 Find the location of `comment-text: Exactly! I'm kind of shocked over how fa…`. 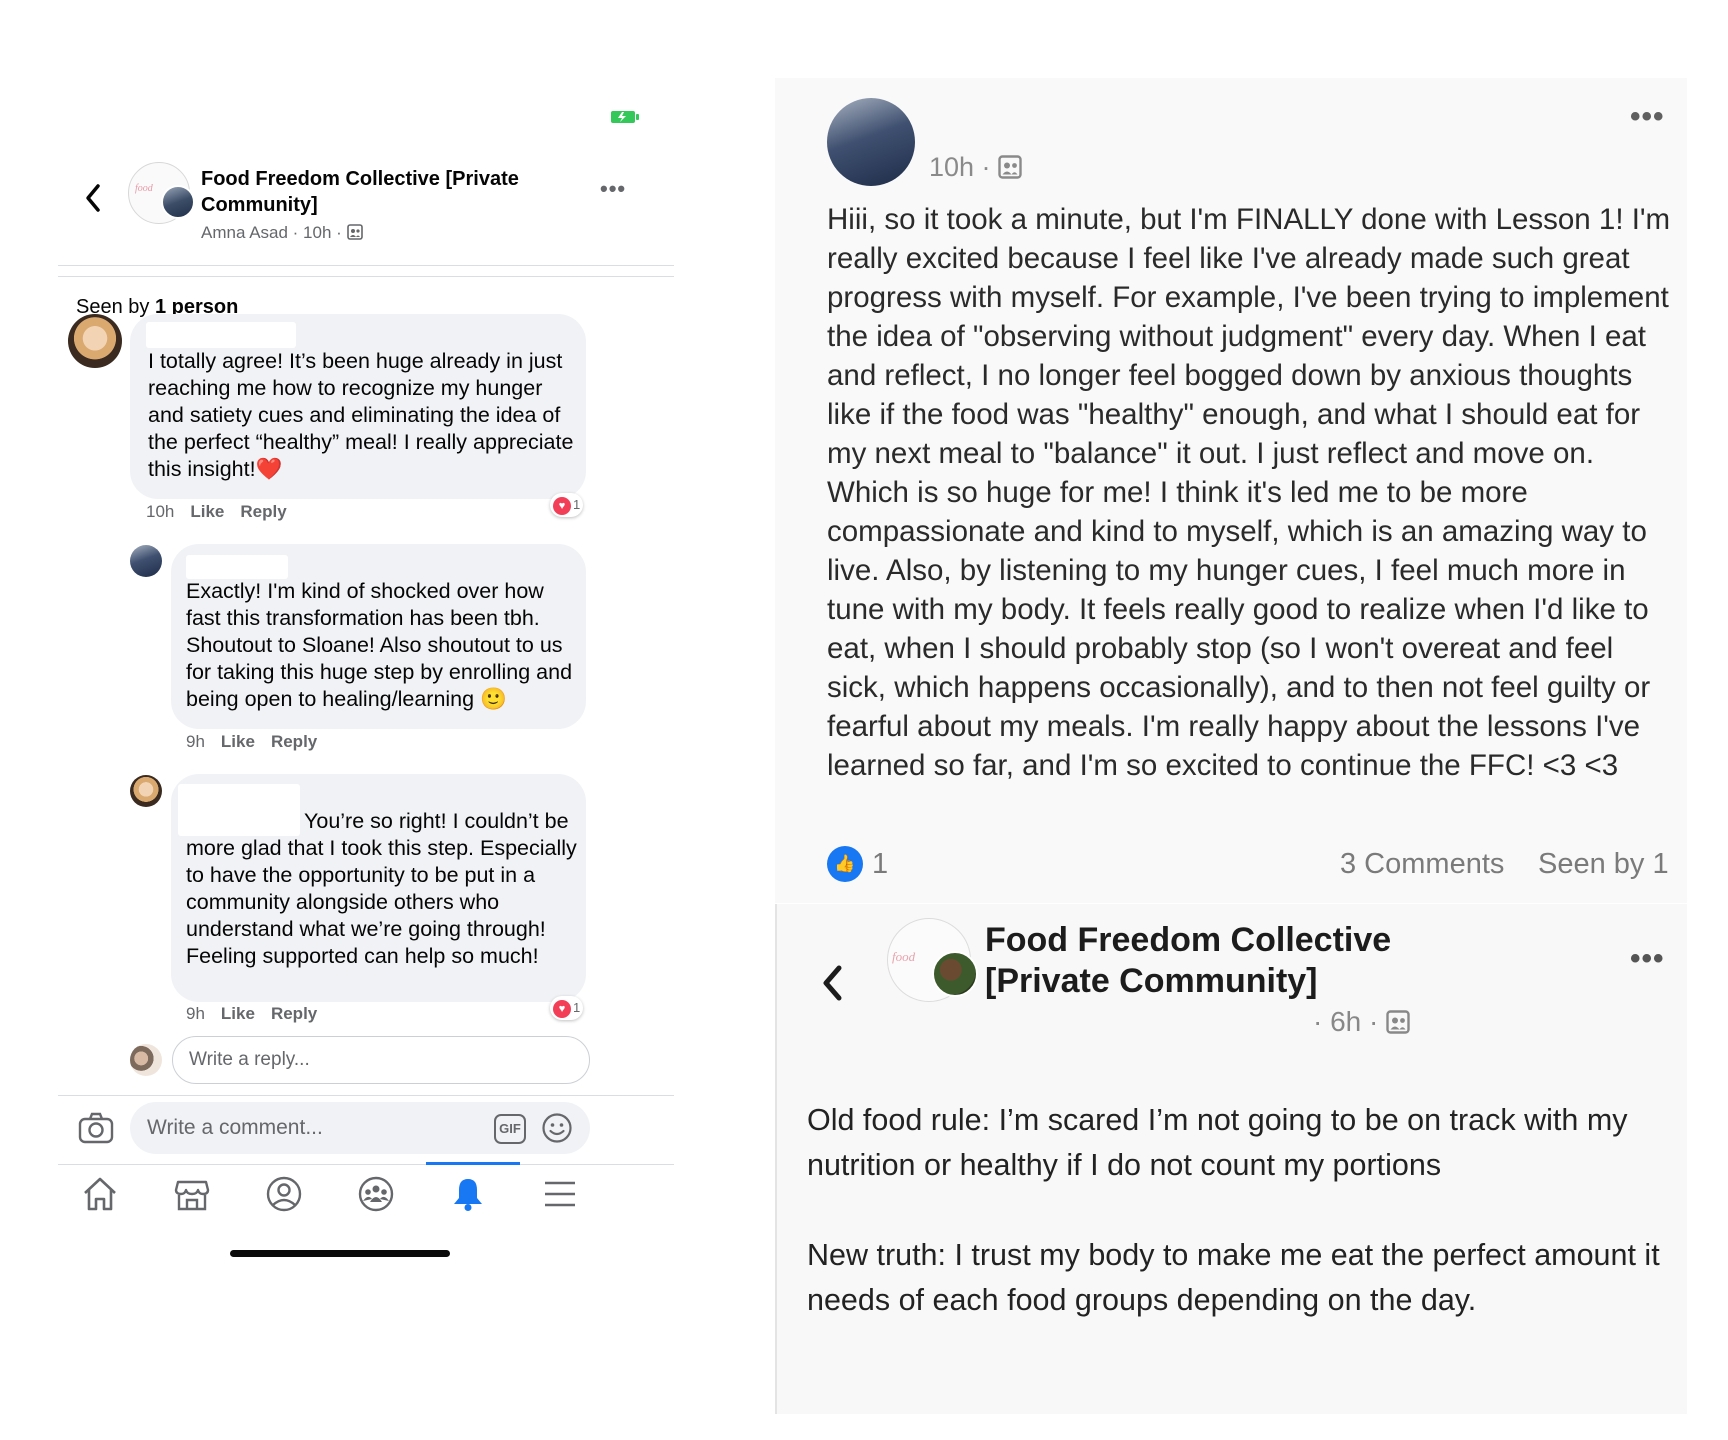

comment-text: Exactly! I'm kind of shocked over how fa… is located at coordinates (379, 645).